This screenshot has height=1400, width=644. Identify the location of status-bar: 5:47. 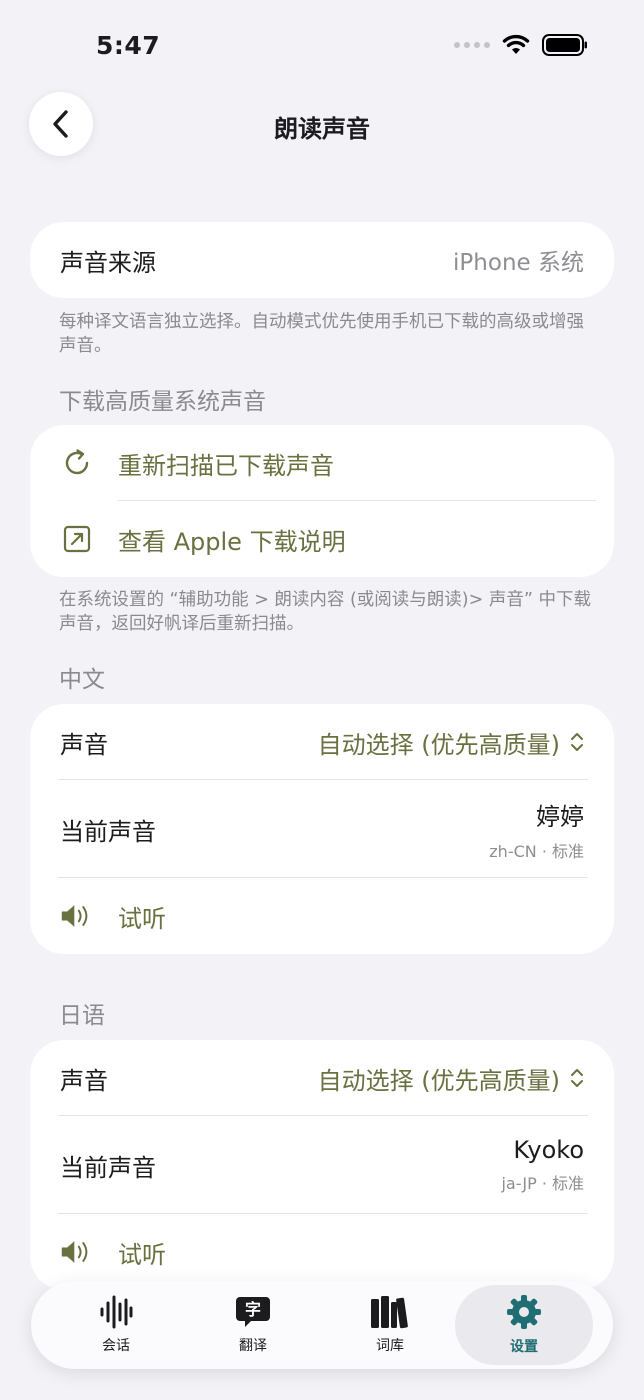
(322, 45).